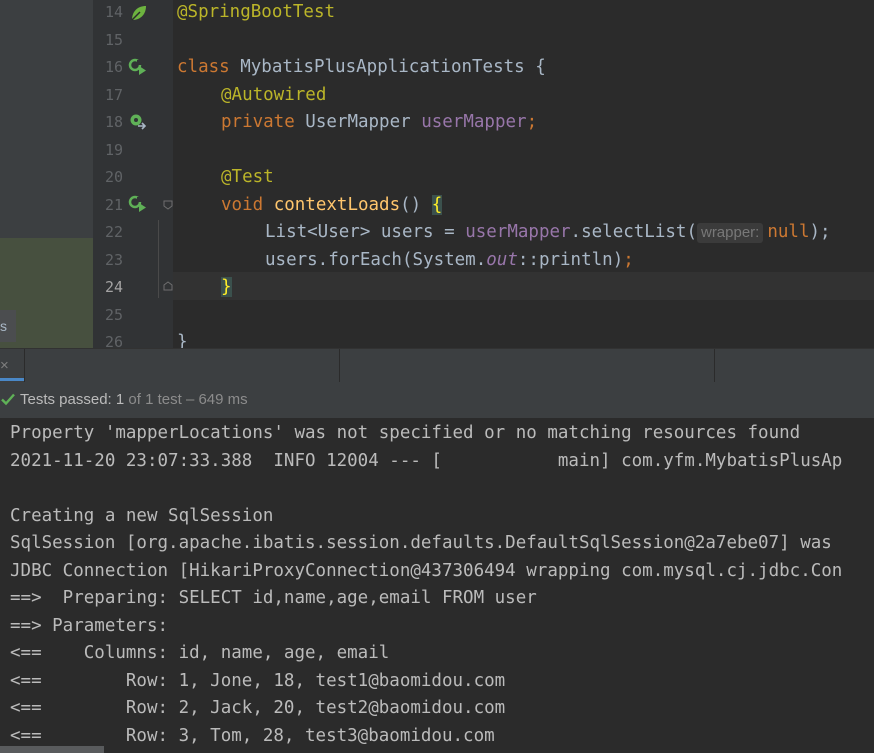  I want to click on matched-brace: }, so click(226, 287).